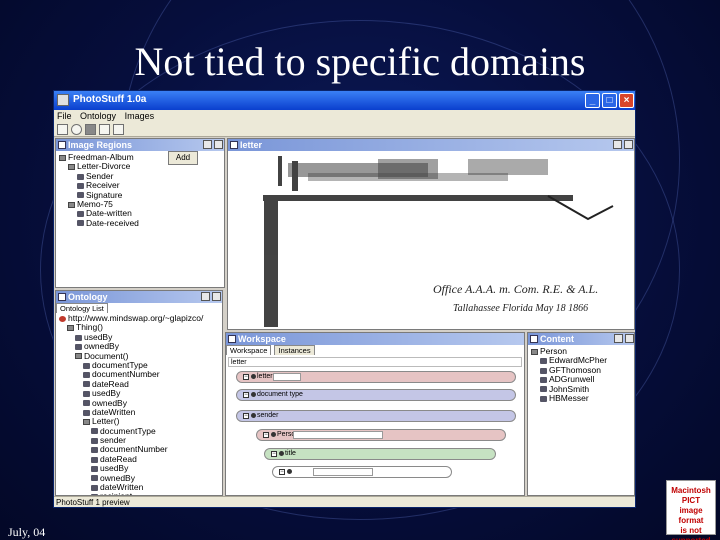 The height and width of the screenshot is (540, 720). What do you see at coordinates (290, 453) in the screenshot?
I see `workspace-node-label: title` at bounding box center [290, 453].